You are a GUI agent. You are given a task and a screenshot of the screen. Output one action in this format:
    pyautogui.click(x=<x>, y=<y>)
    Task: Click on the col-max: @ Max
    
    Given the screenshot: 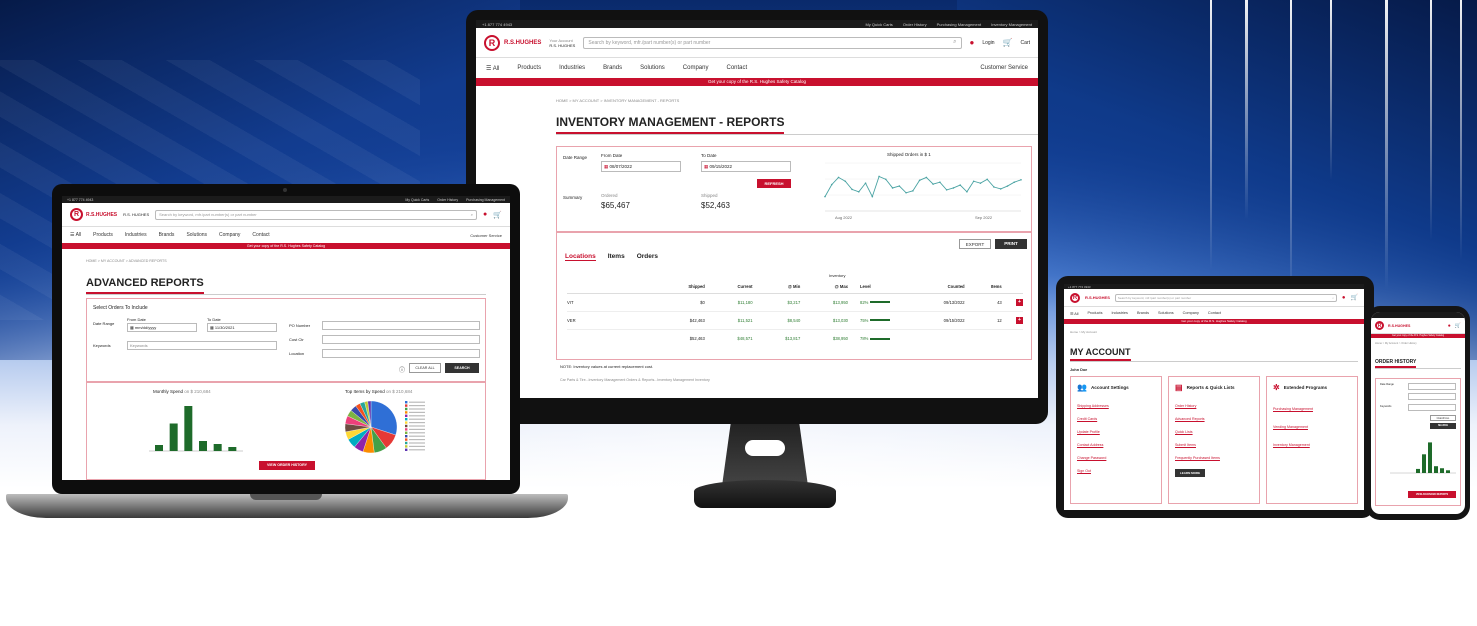 What is the action you would take?
    pyautogui.click(x=824, y=287)
    